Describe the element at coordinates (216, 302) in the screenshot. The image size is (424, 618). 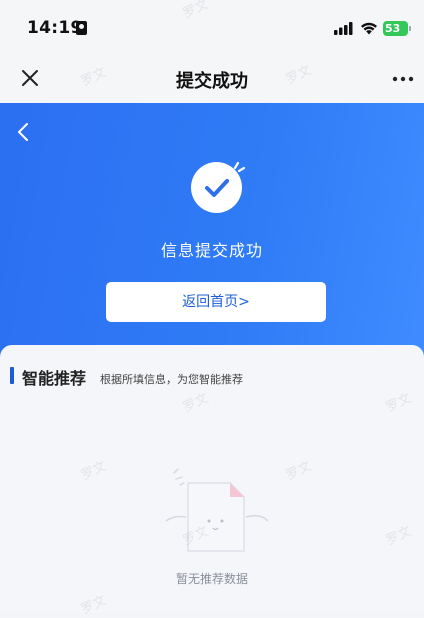
I see `return-home-button: 返回首页>` at that location.